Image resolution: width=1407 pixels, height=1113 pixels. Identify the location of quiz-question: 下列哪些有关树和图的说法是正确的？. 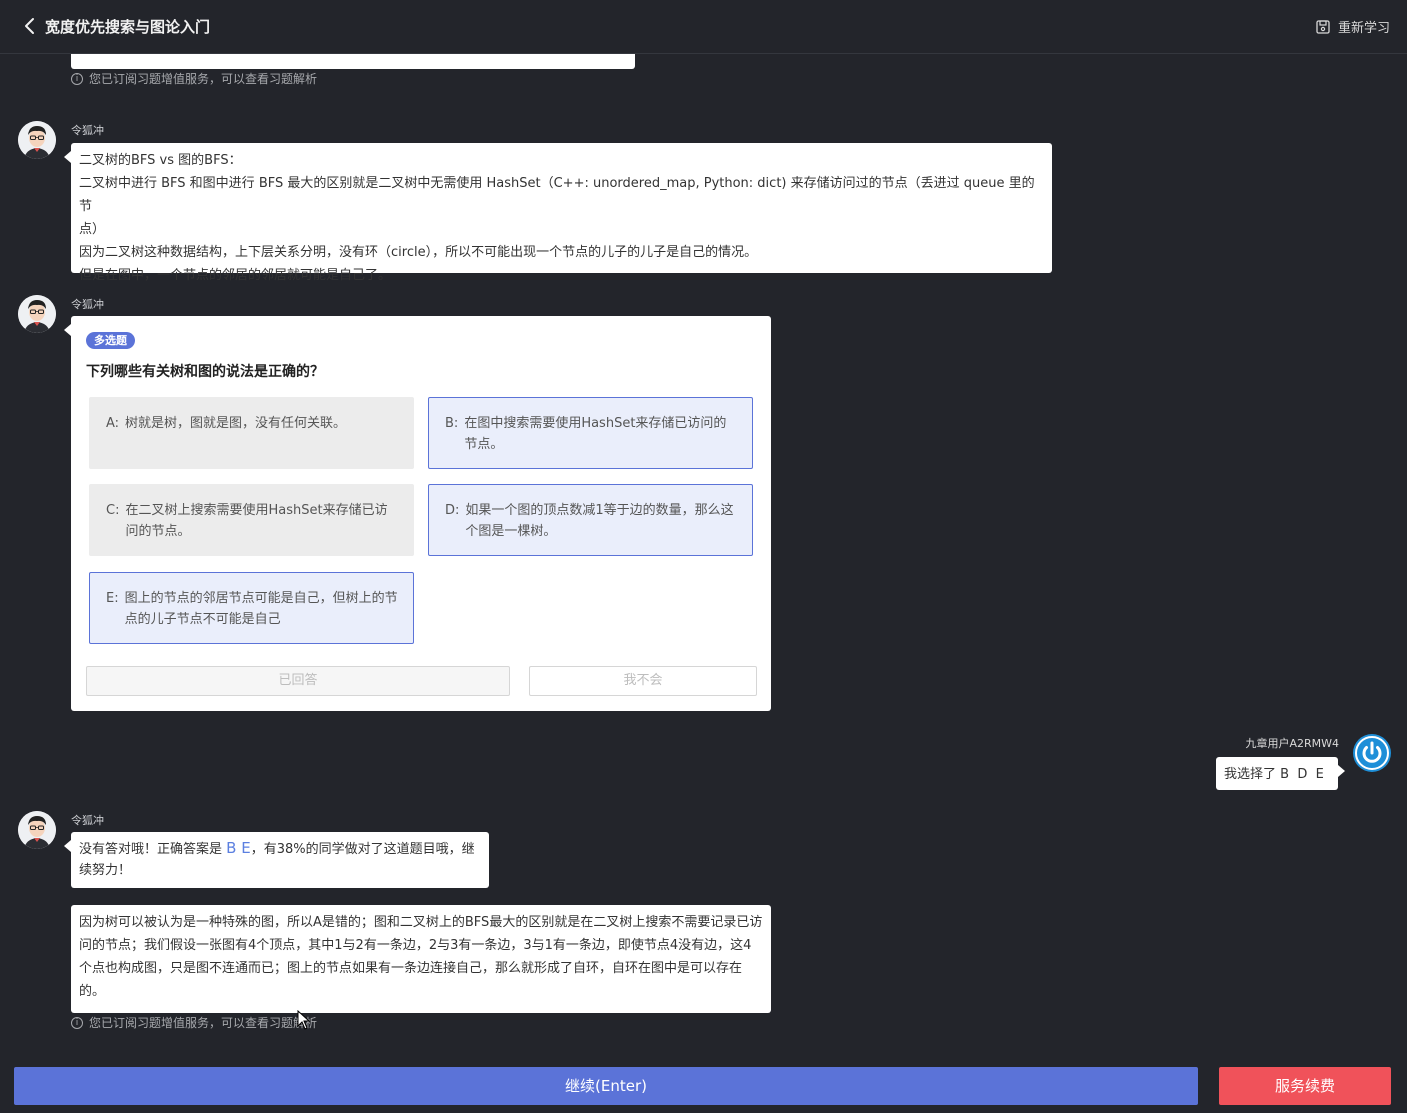
(205, 372).